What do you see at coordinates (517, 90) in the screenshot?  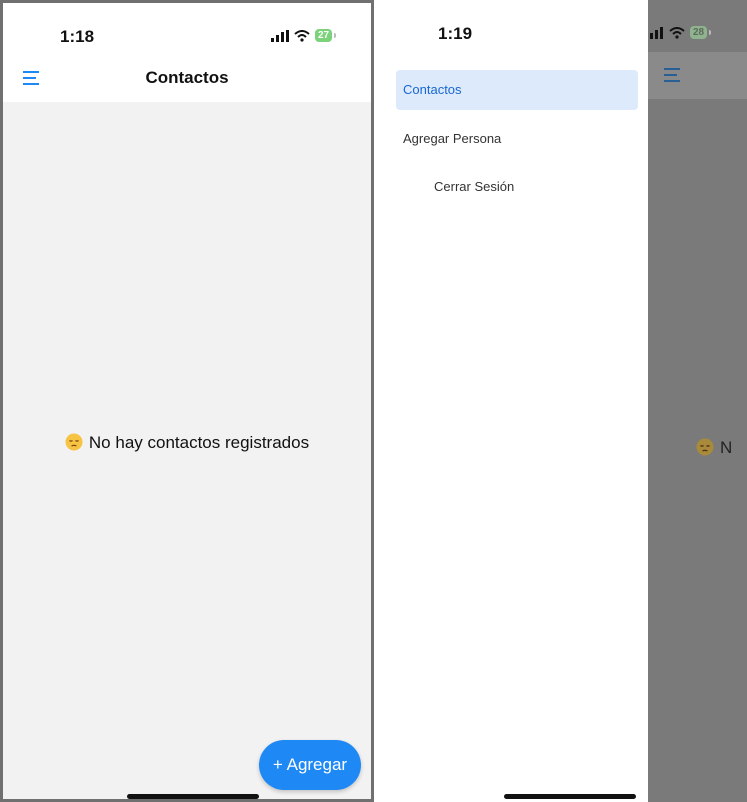 I see `drawer-item-contactos: Contactos` at bounding box center [517, 90].